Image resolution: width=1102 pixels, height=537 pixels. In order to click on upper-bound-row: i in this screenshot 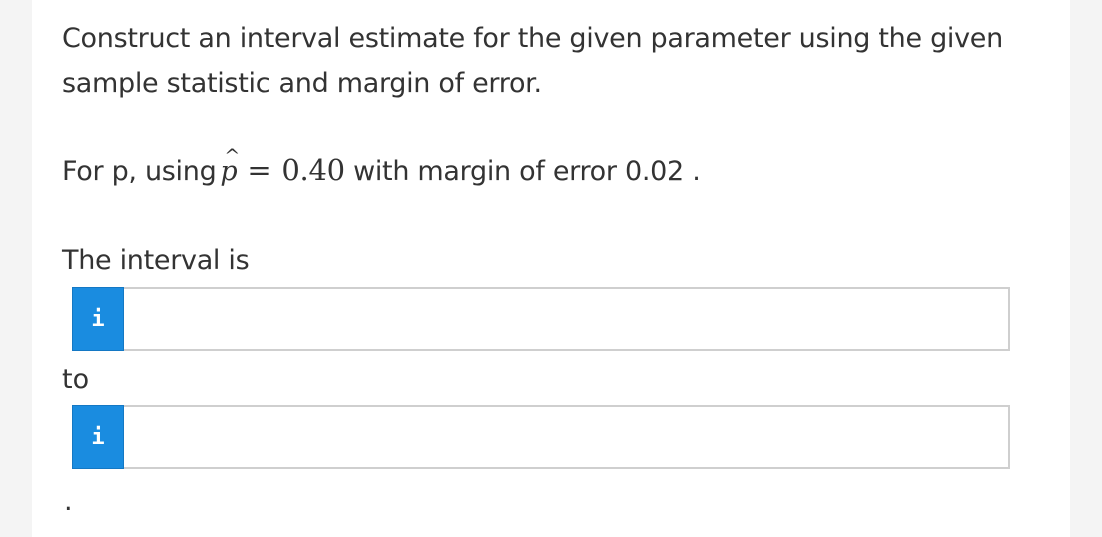, I will do `click(541, 437)`.